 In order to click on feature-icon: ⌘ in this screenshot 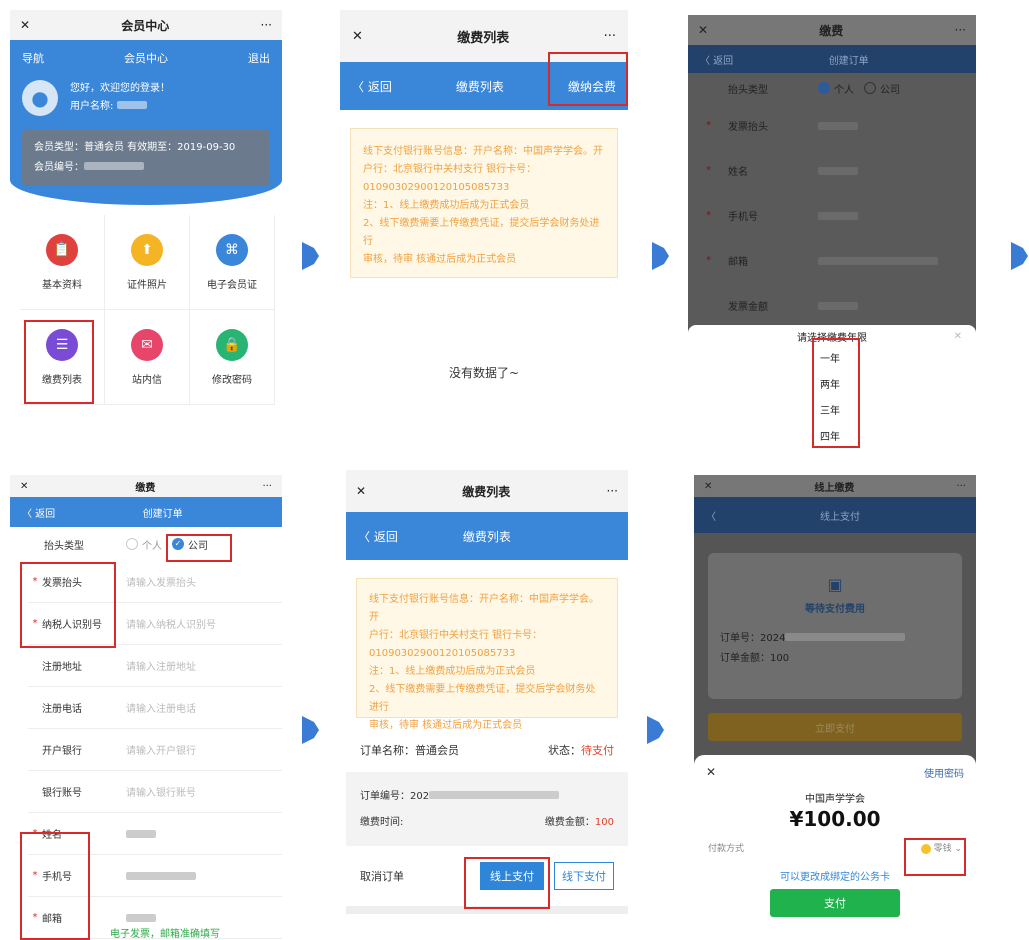, I will do `click(232, 249)`.